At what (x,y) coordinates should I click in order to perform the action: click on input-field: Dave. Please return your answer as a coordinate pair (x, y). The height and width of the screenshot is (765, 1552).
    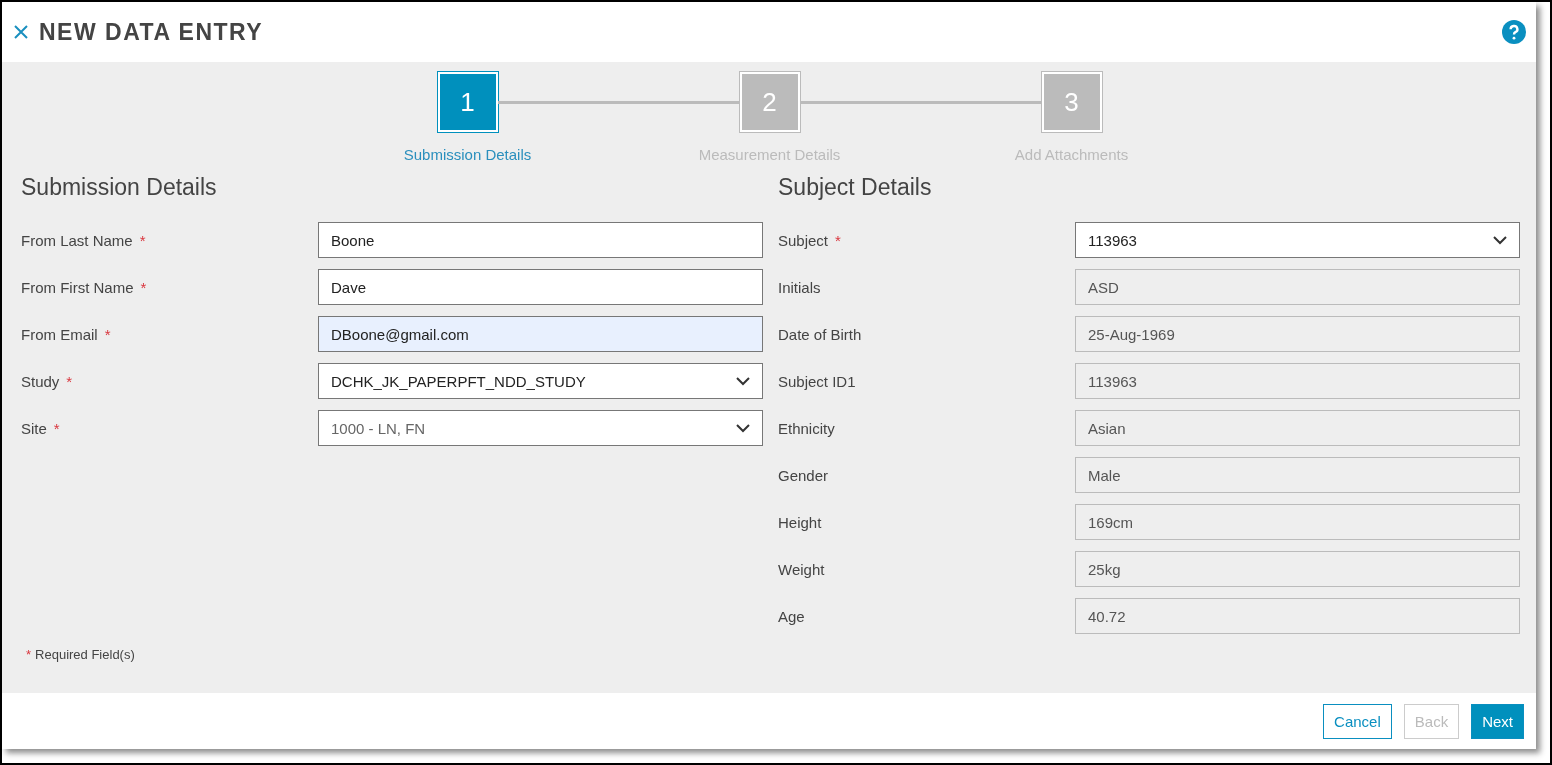
    Looking at the image, I should click on (540, 287).